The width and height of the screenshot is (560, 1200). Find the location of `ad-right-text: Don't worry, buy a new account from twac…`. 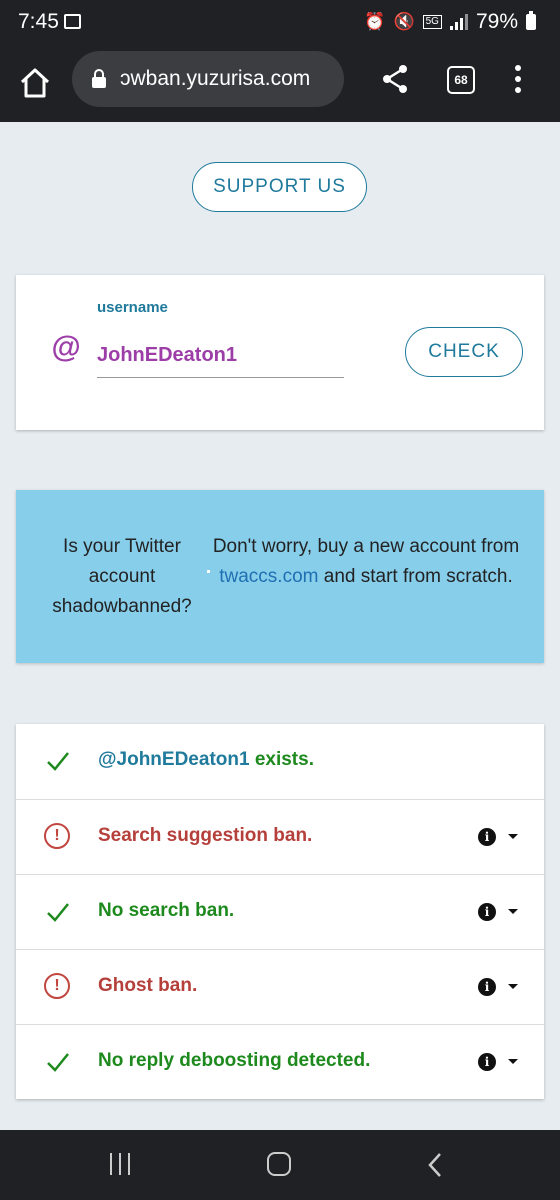

ad-right-text: Don't worry, buy a new account from twac… is located at coordinates (366, 562).